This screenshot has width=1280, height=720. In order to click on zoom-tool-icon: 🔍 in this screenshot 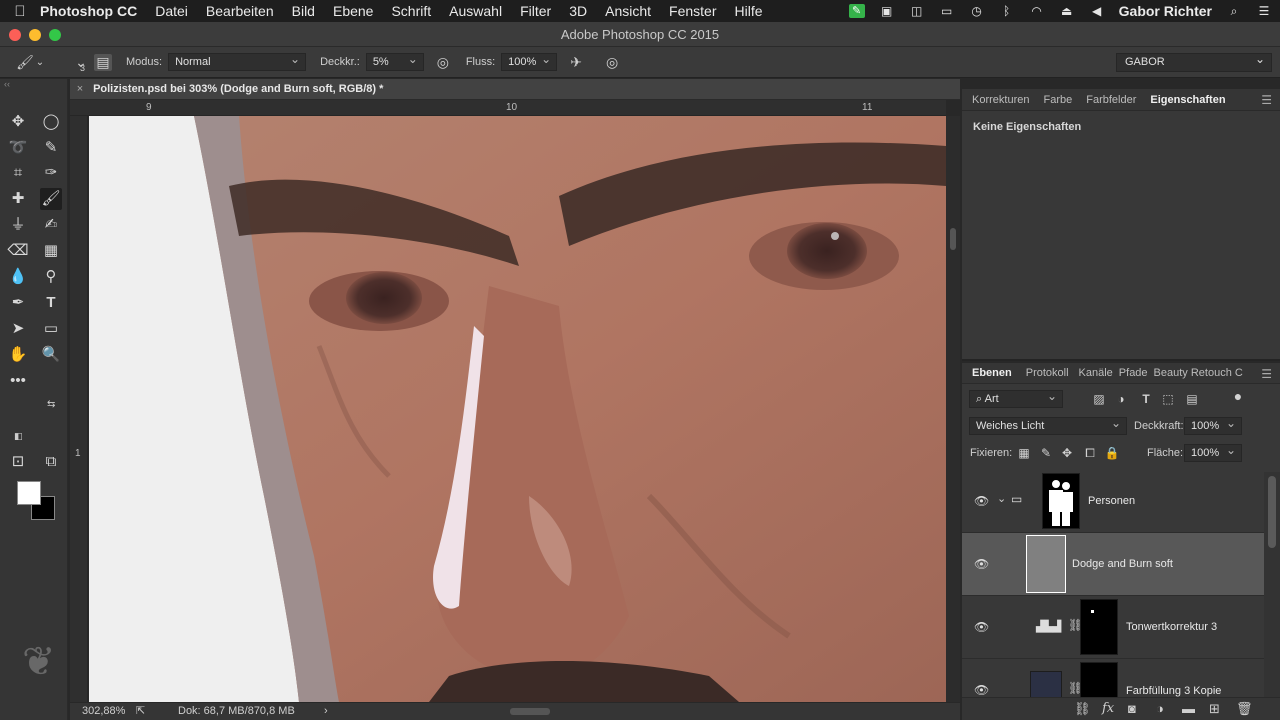, I will do `click(51, 355)`.